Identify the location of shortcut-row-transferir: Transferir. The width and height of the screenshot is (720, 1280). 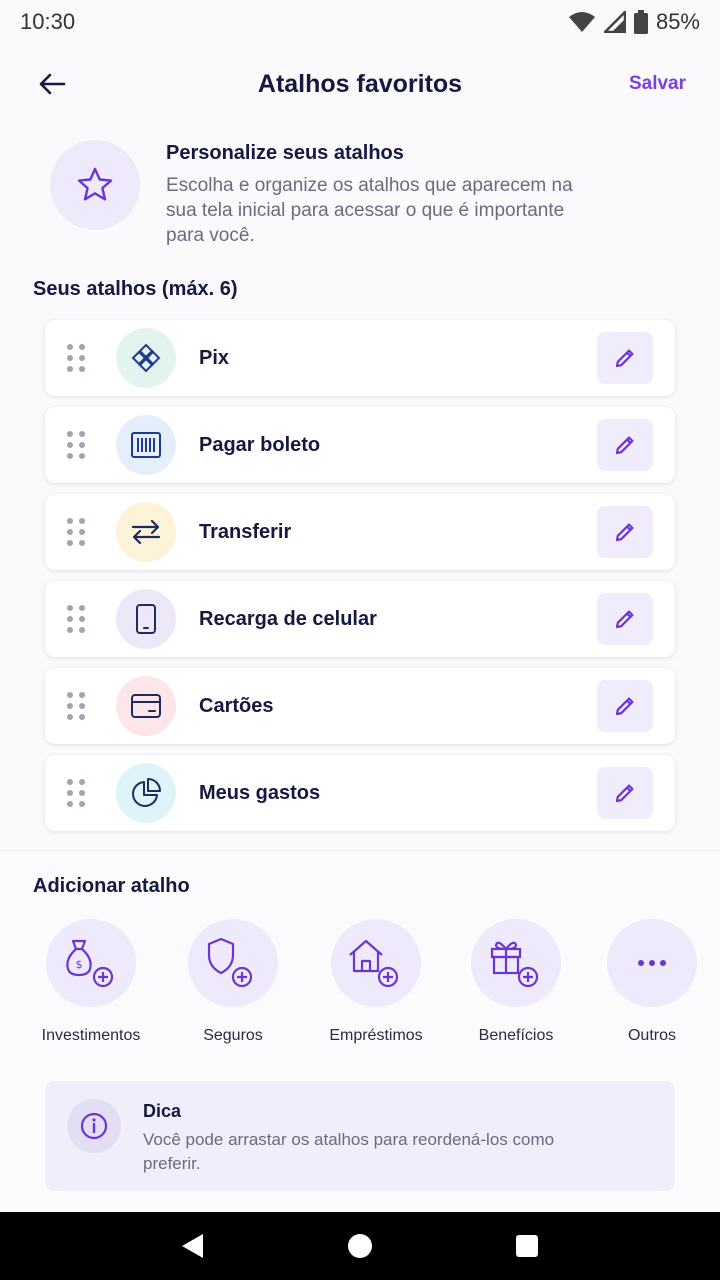
(360, 532).